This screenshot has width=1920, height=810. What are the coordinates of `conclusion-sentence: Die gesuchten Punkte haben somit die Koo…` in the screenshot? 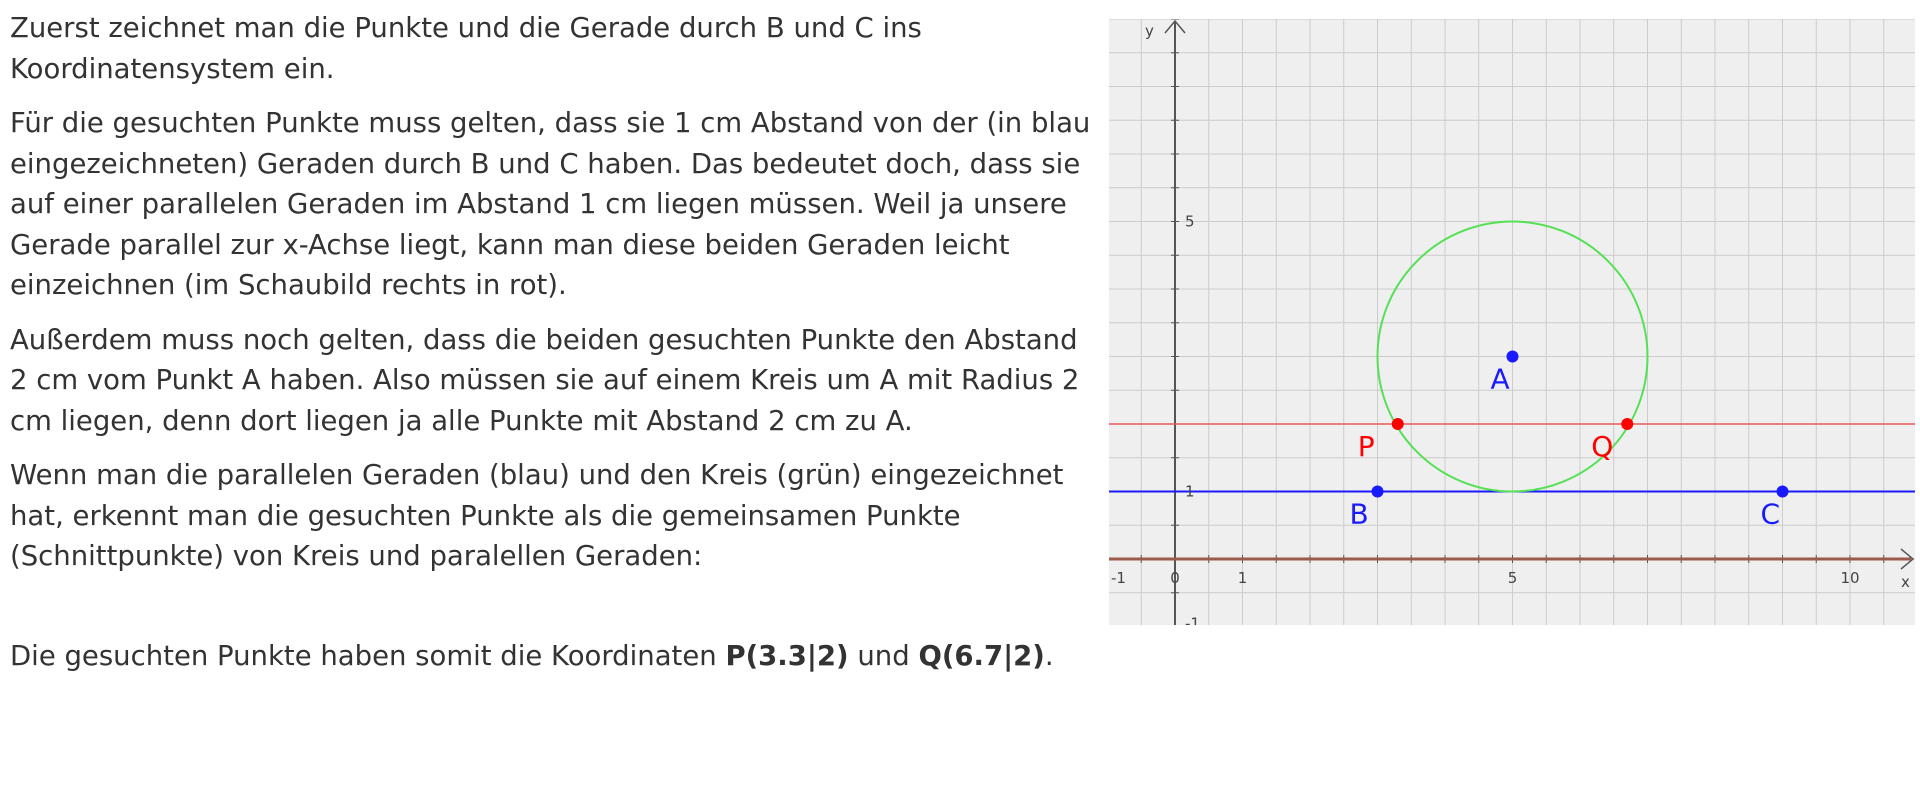 It's located at (910, 656).